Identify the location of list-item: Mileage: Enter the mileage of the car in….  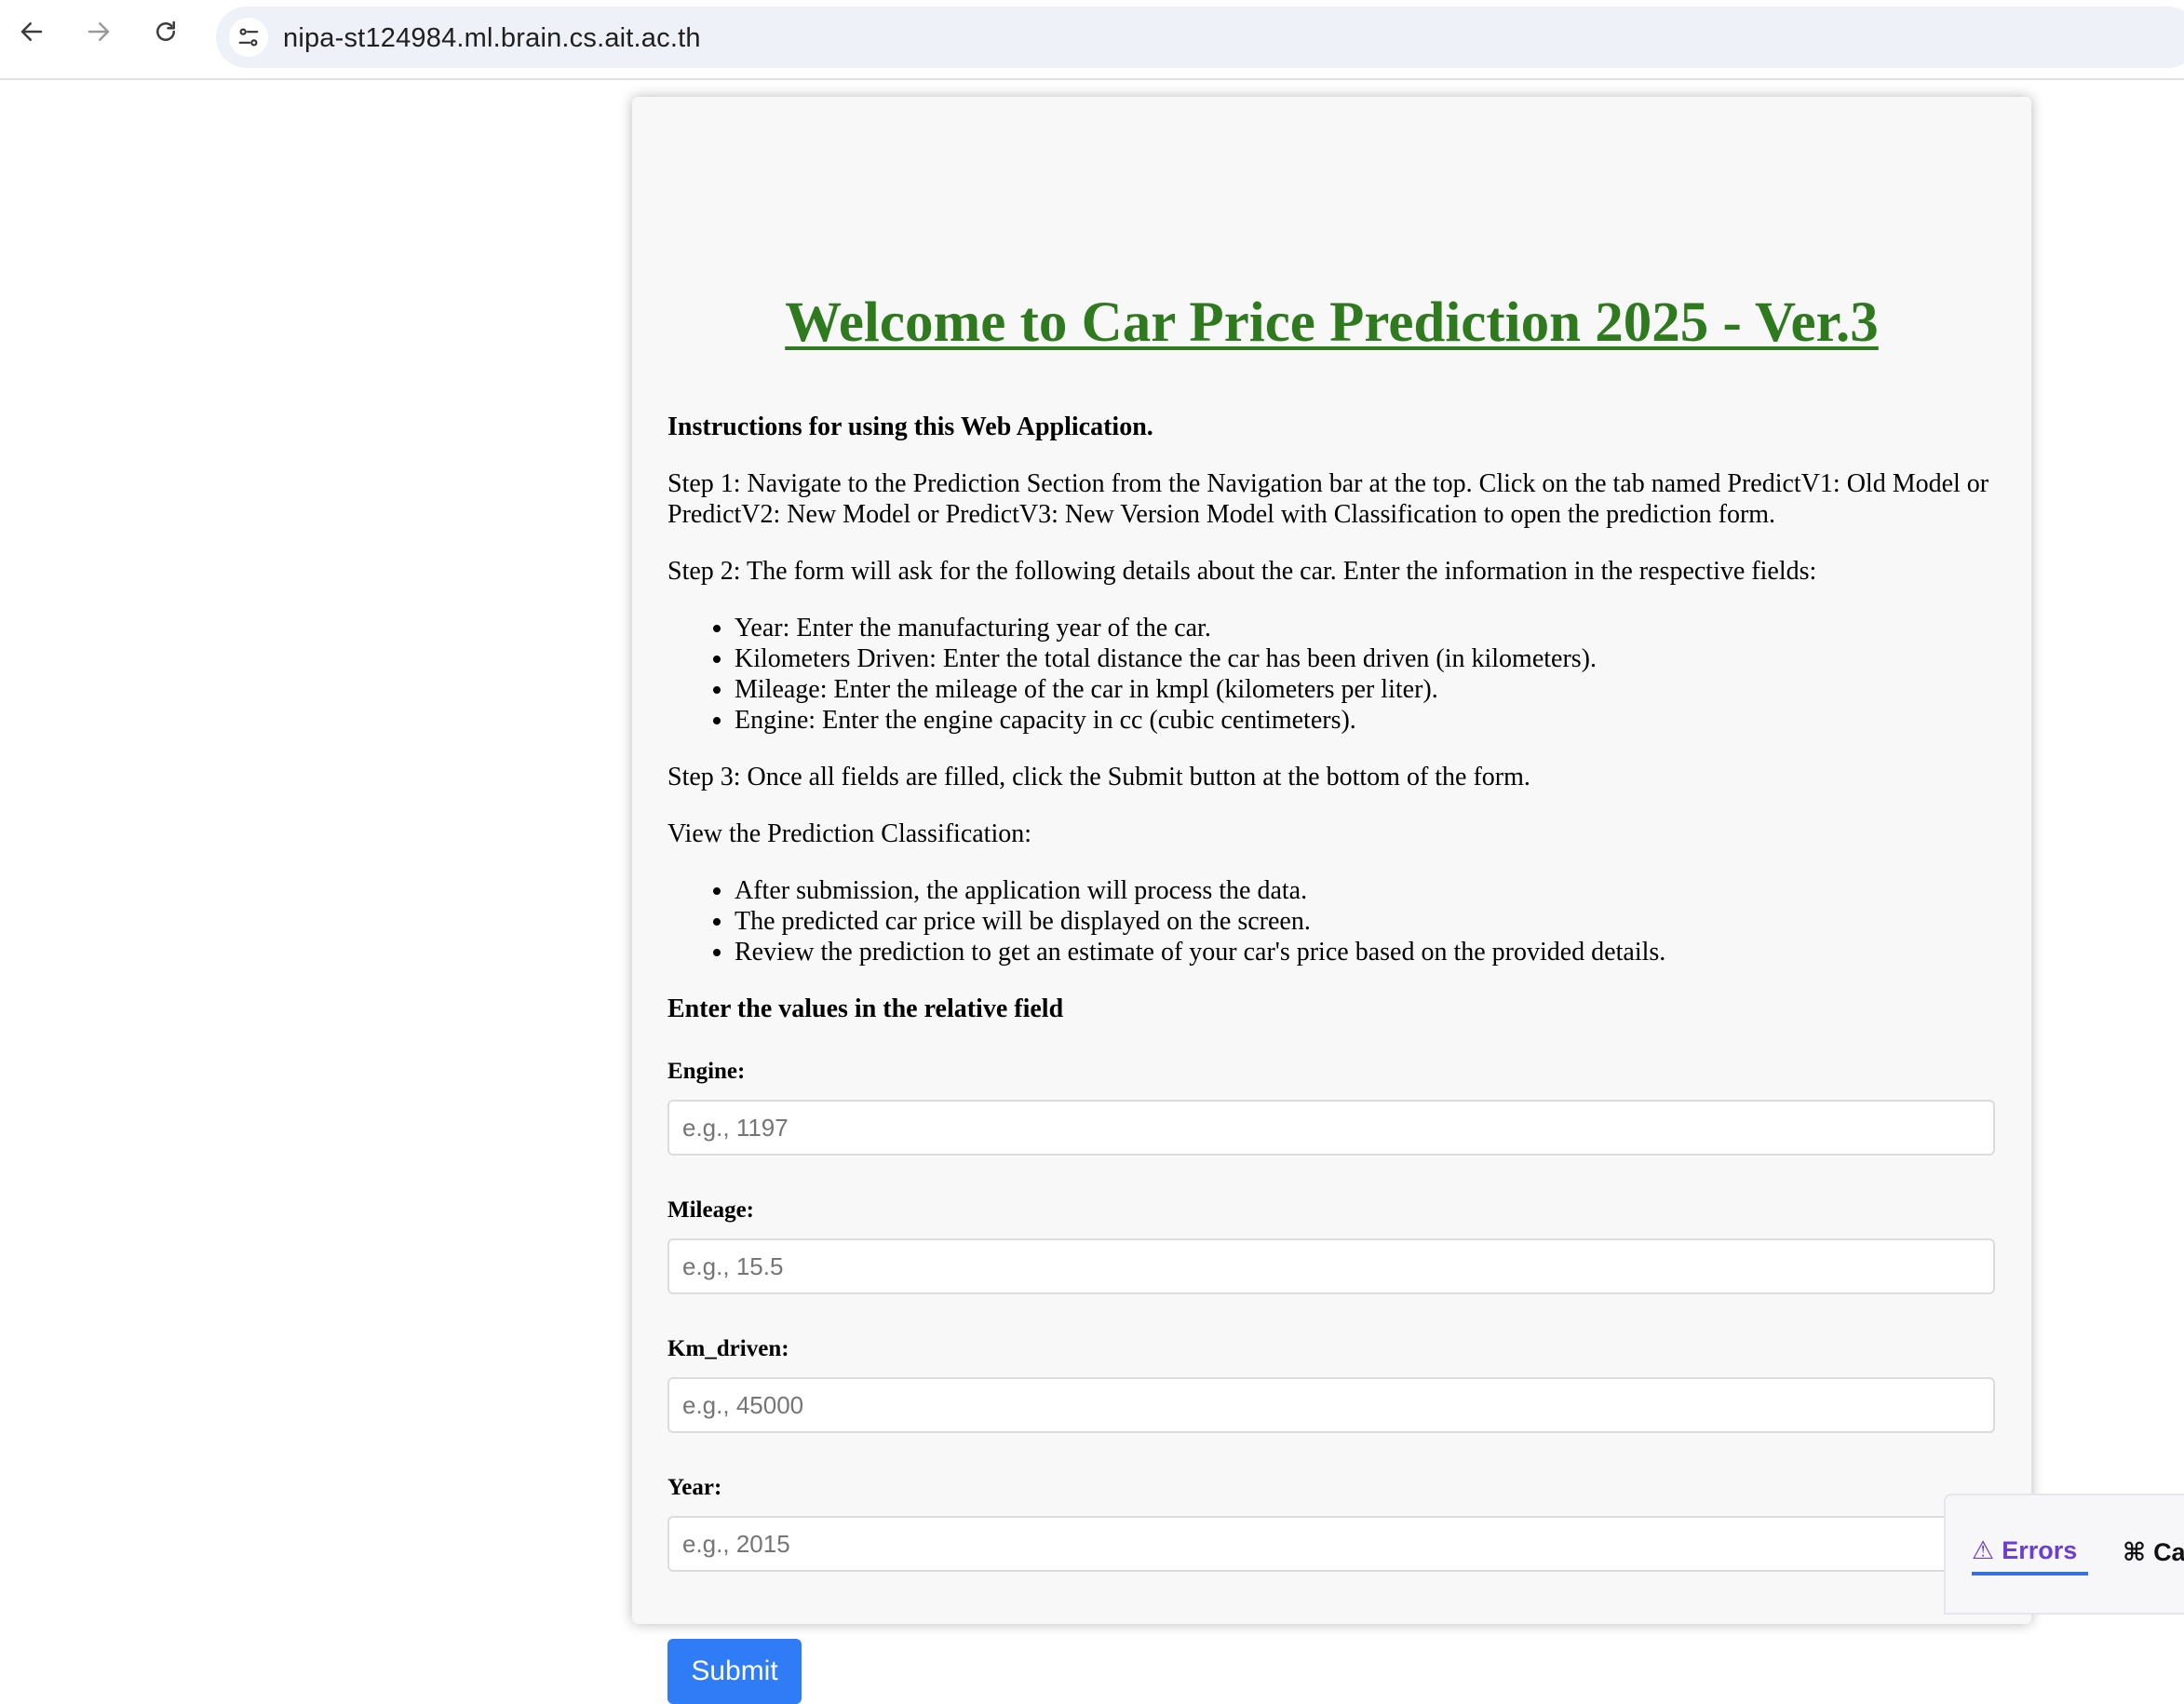
(1362, 689).